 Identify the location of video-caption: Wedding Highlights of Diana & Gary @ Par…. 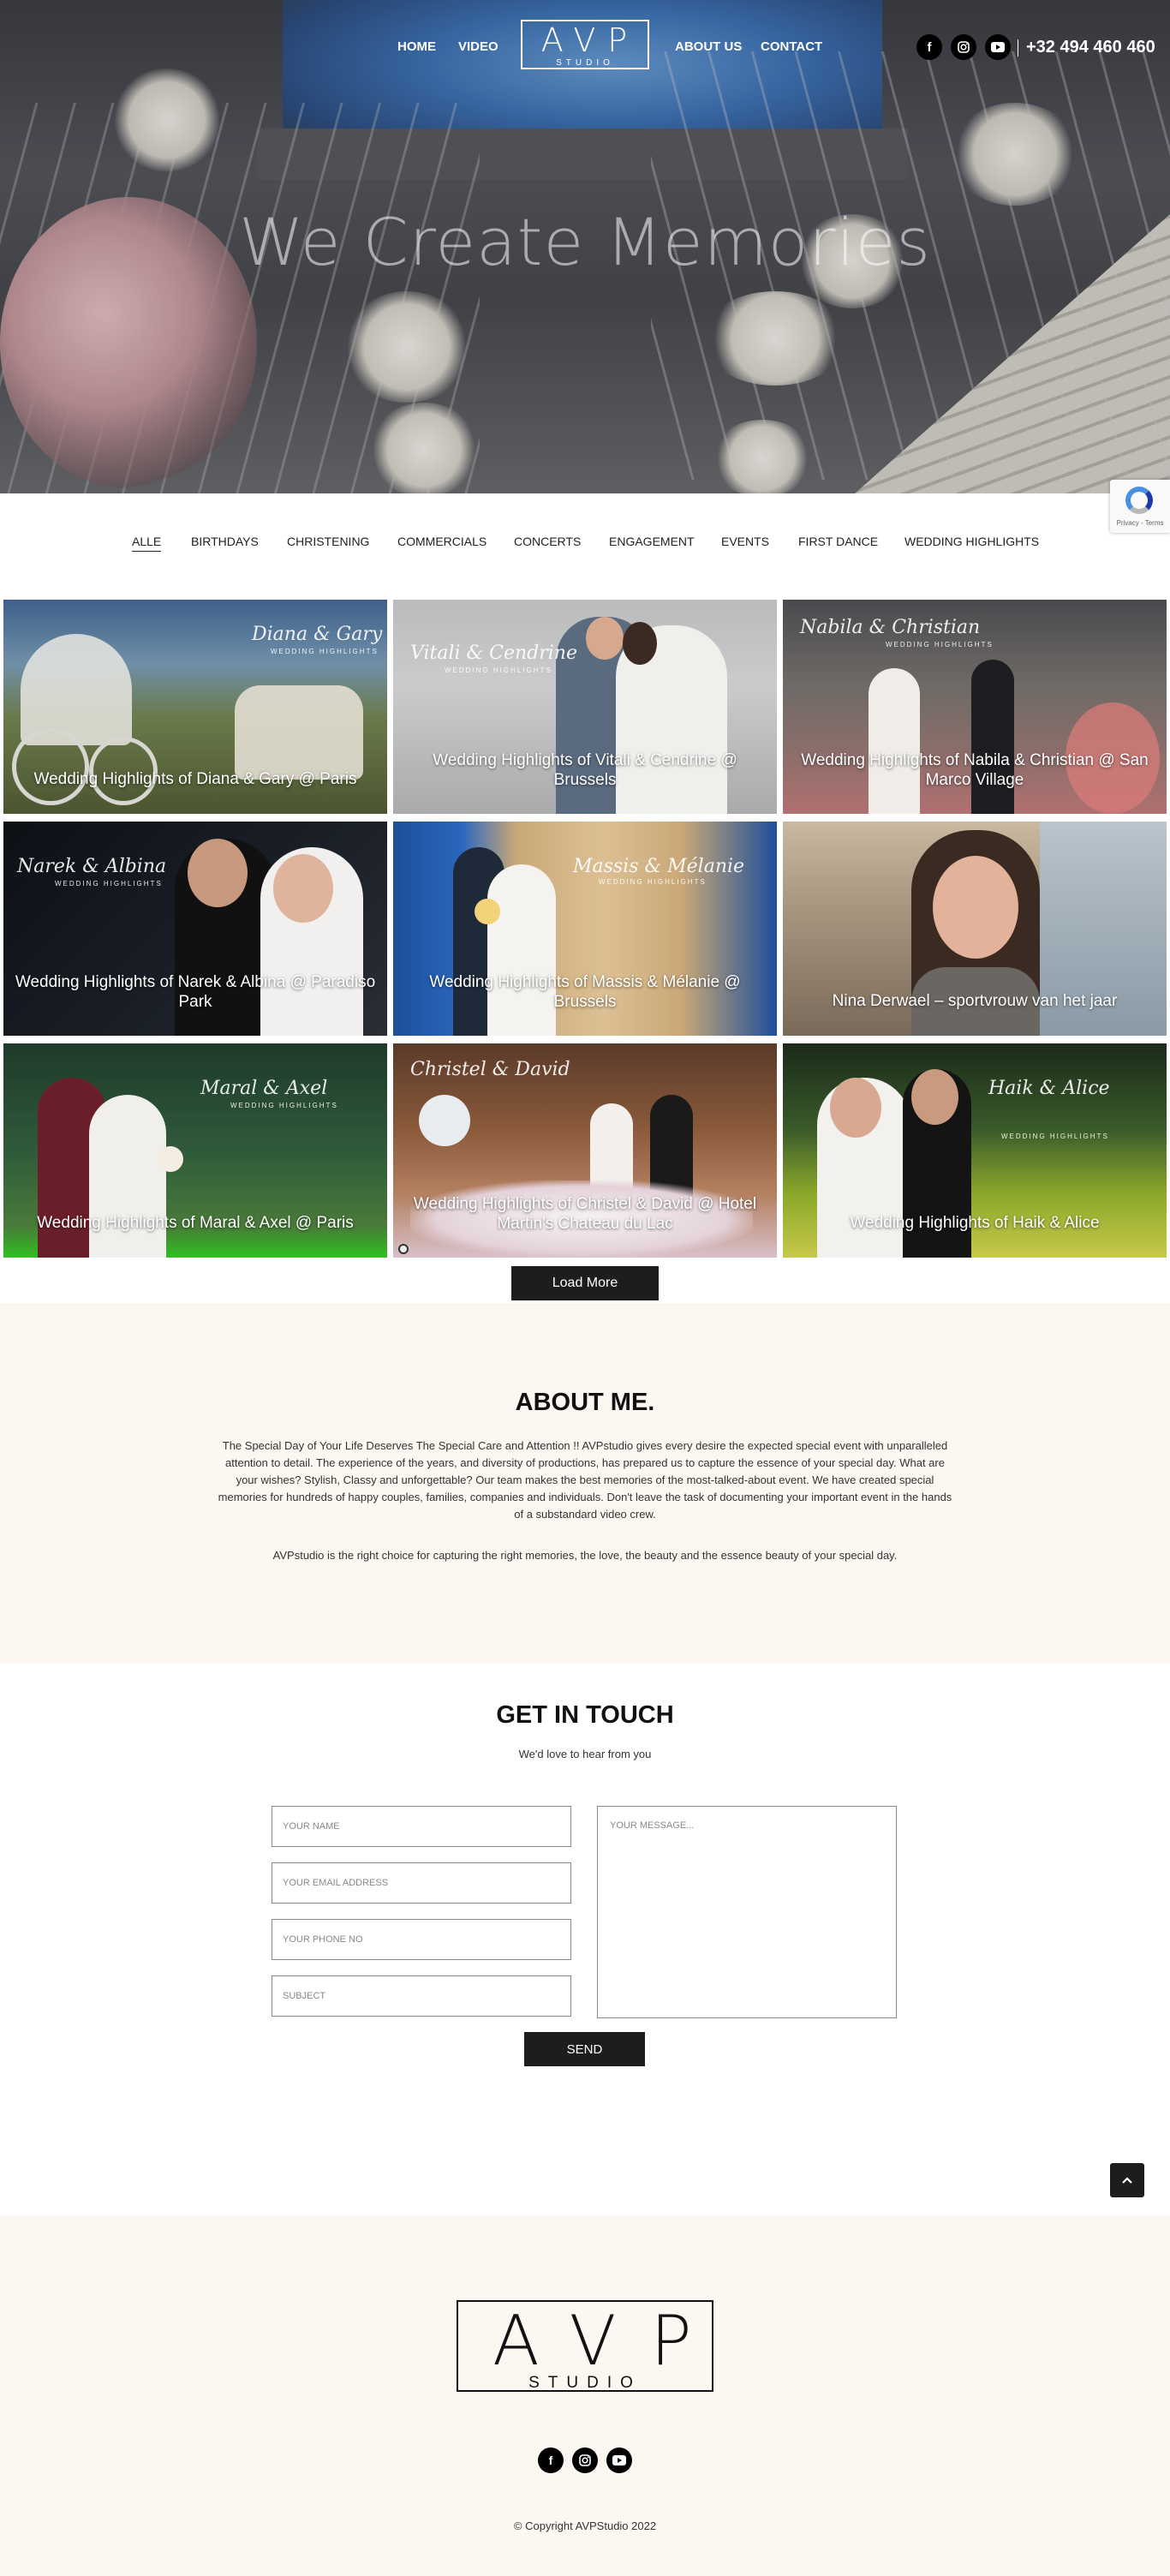
(195, 779).